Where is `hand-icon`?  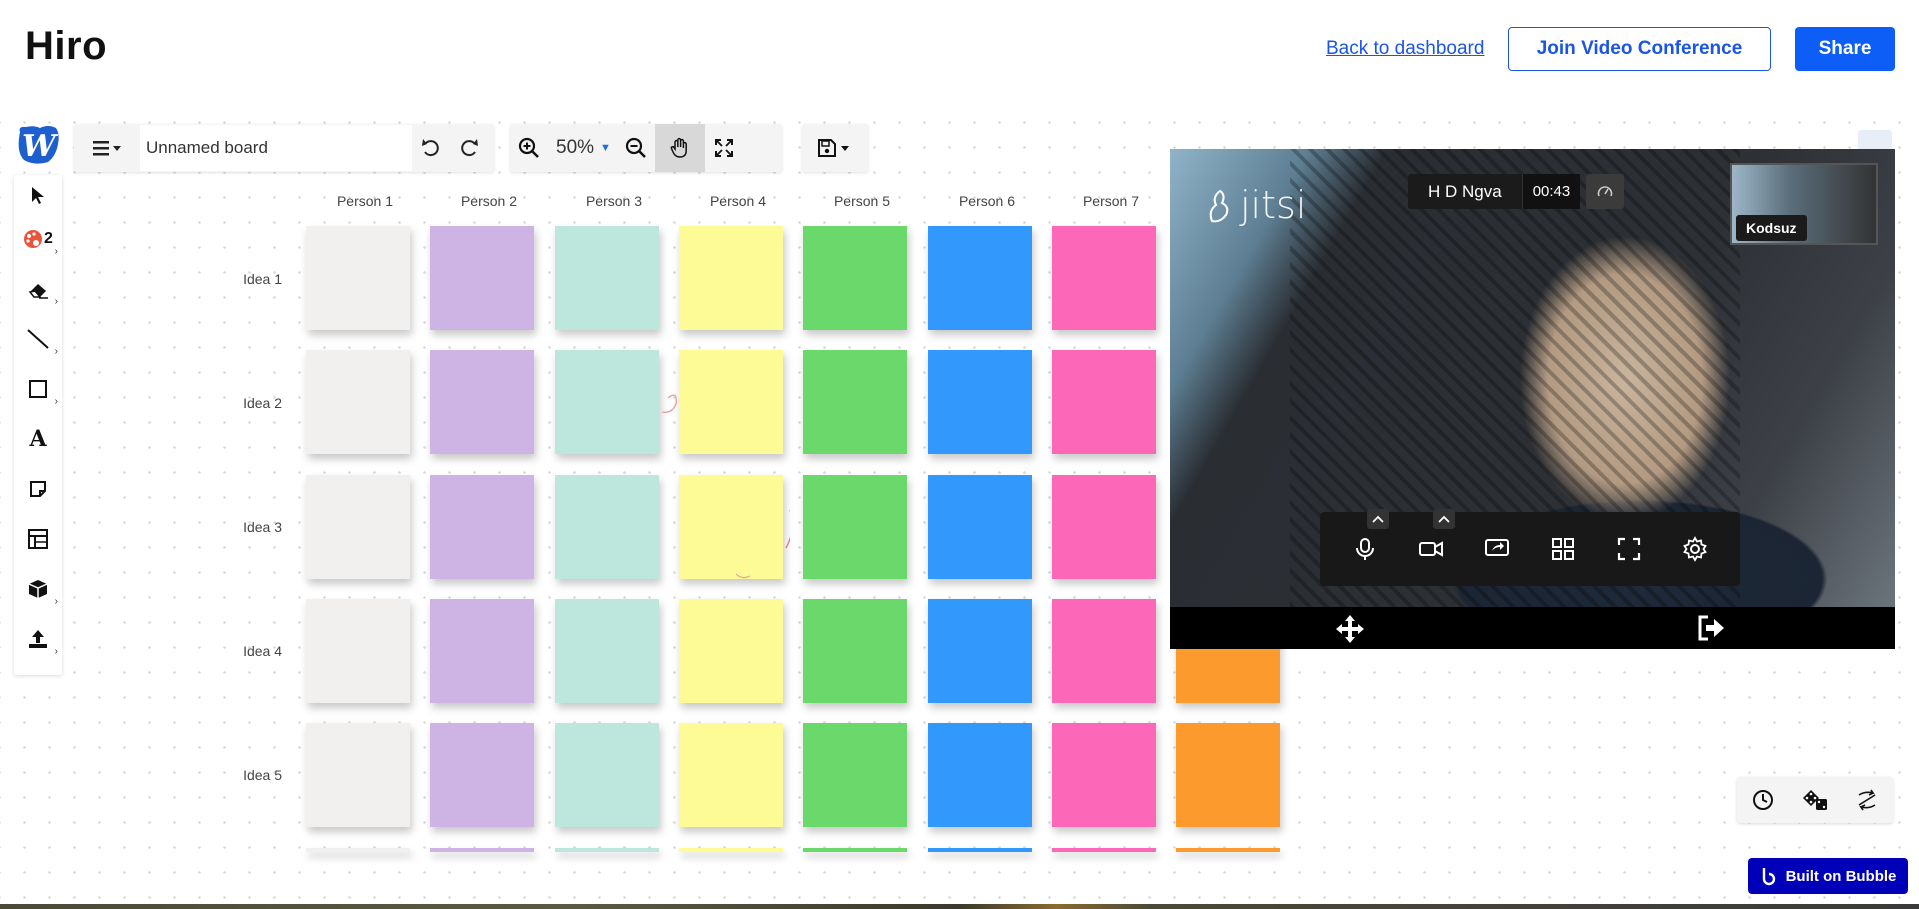
hand-icon is located at coordinates (678, 147).